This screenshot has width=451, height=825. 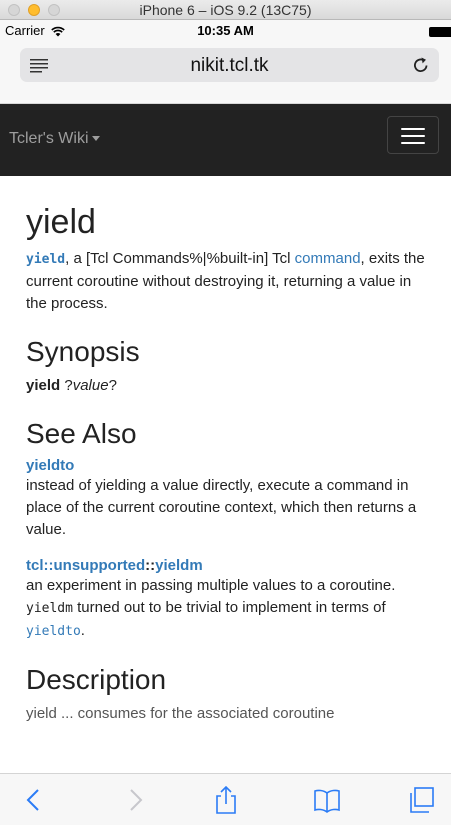 I want to click on desc-text: ., so click(x=82, y=630).